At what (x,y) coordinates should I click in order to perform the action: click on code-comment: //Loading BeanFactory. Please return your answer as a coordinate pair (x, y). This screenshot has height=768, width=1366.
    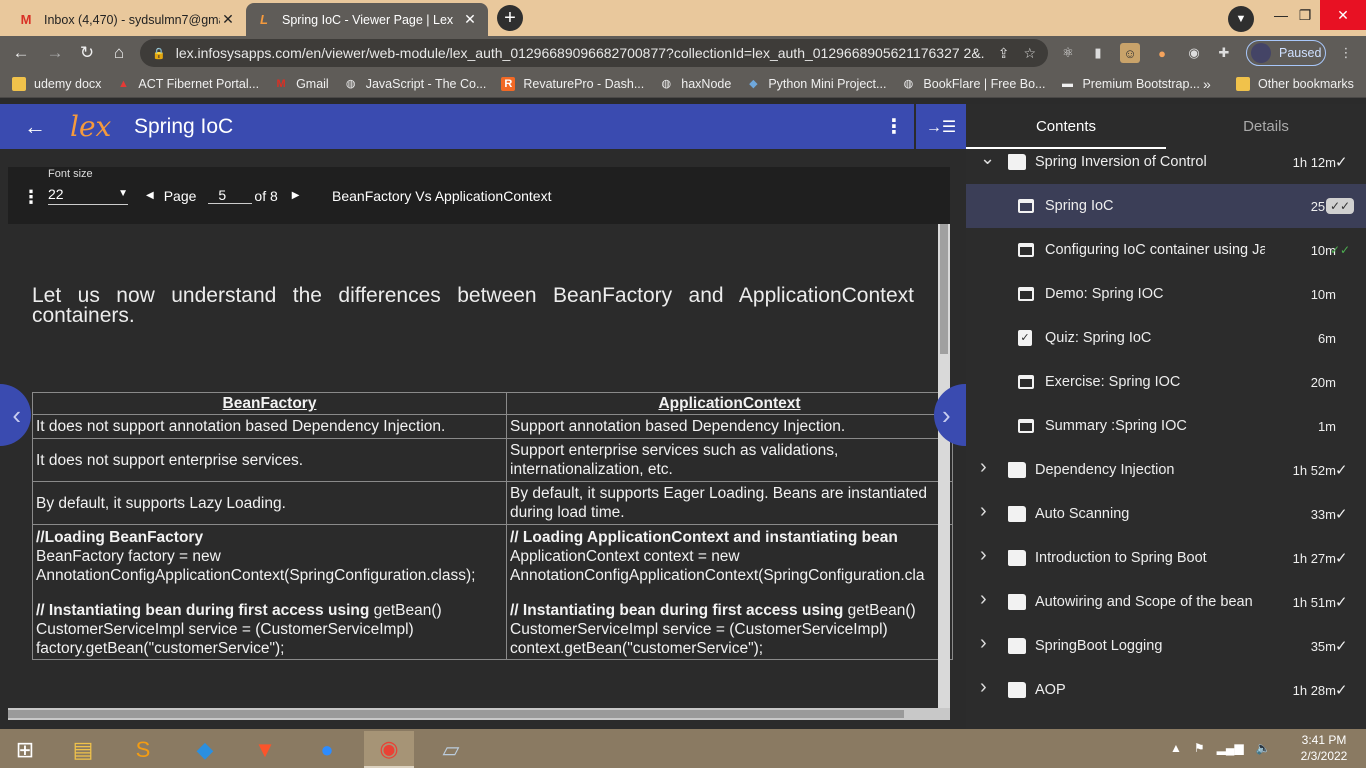
    Looking at the image, I should click on (120, 537).